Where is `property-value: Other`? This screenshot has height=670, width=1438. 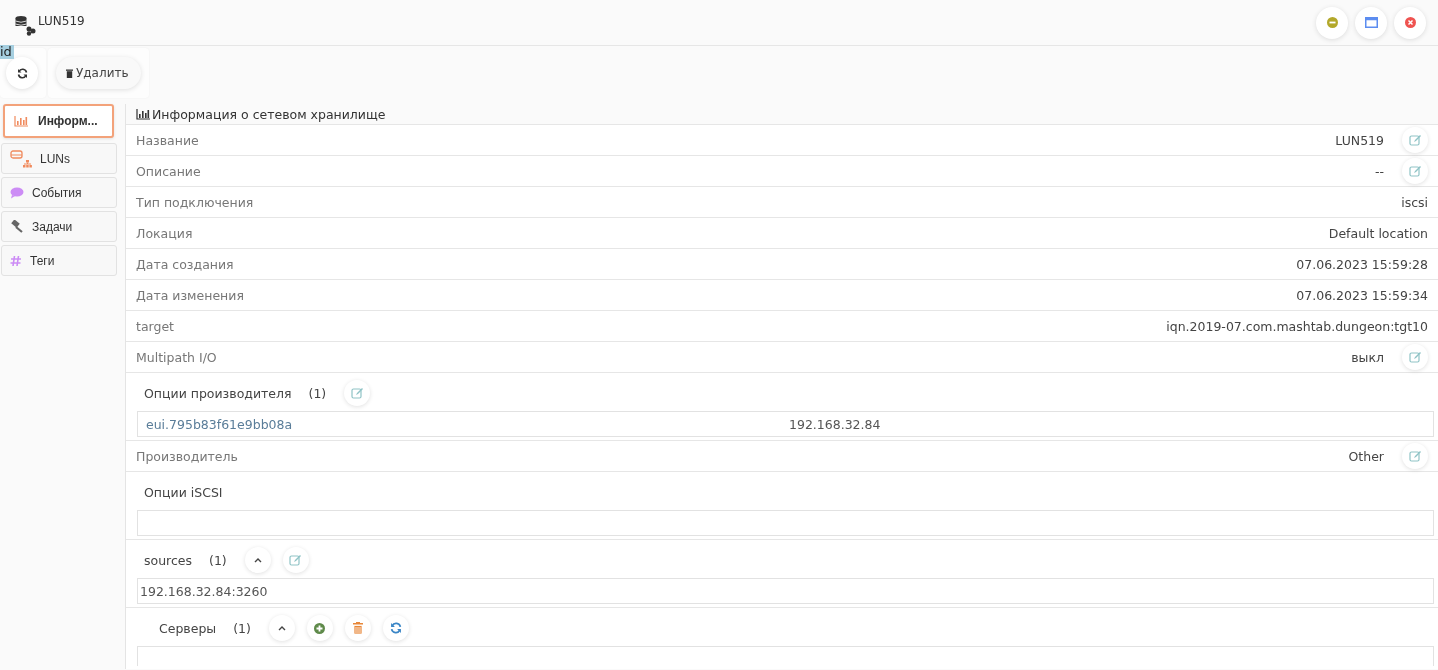 property-value: Other is located at coordinates (1366, 456).